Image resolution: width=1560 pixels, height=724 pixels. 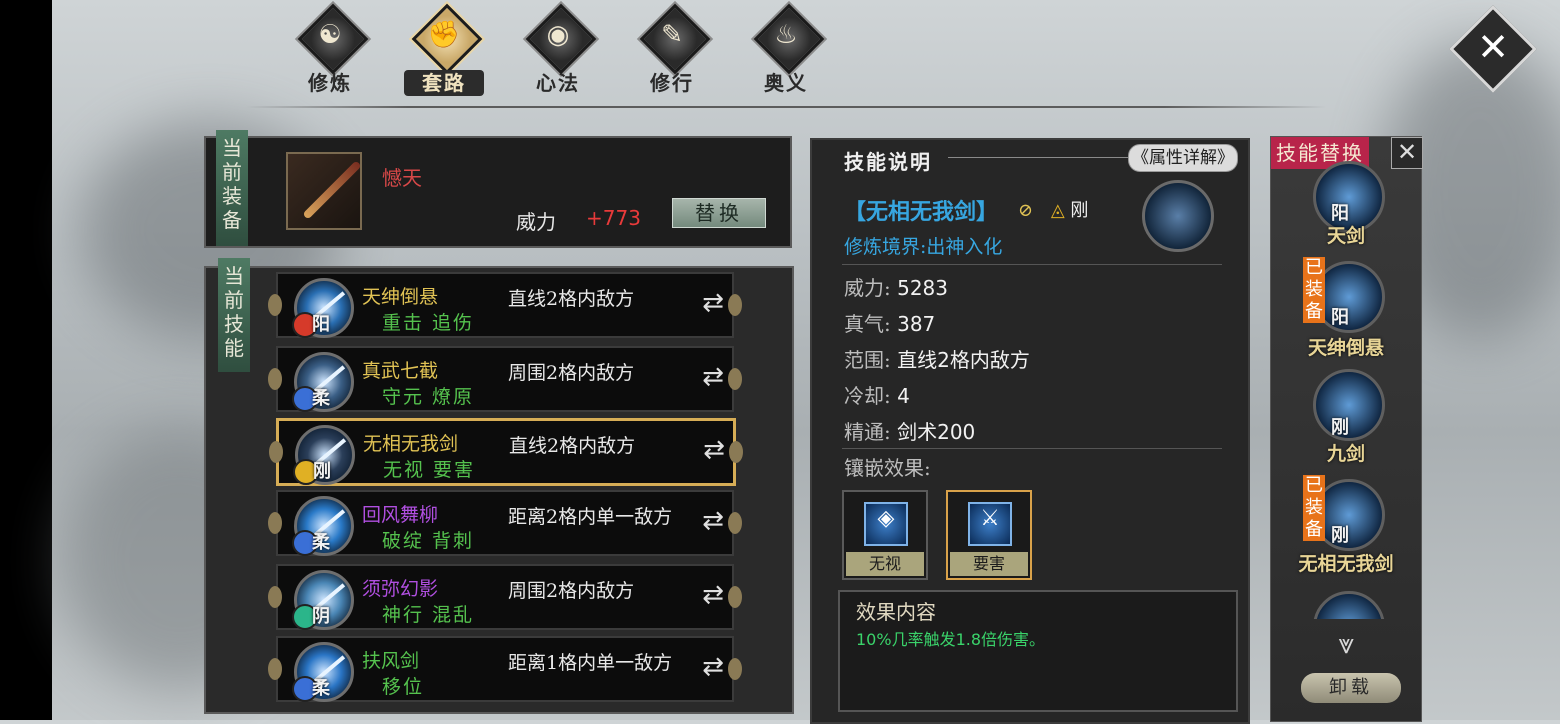 What do you see at coordinates (1351, 688) in the screenshot?
I see `unload-button: 卸载` at bounding box center [1351, 688].